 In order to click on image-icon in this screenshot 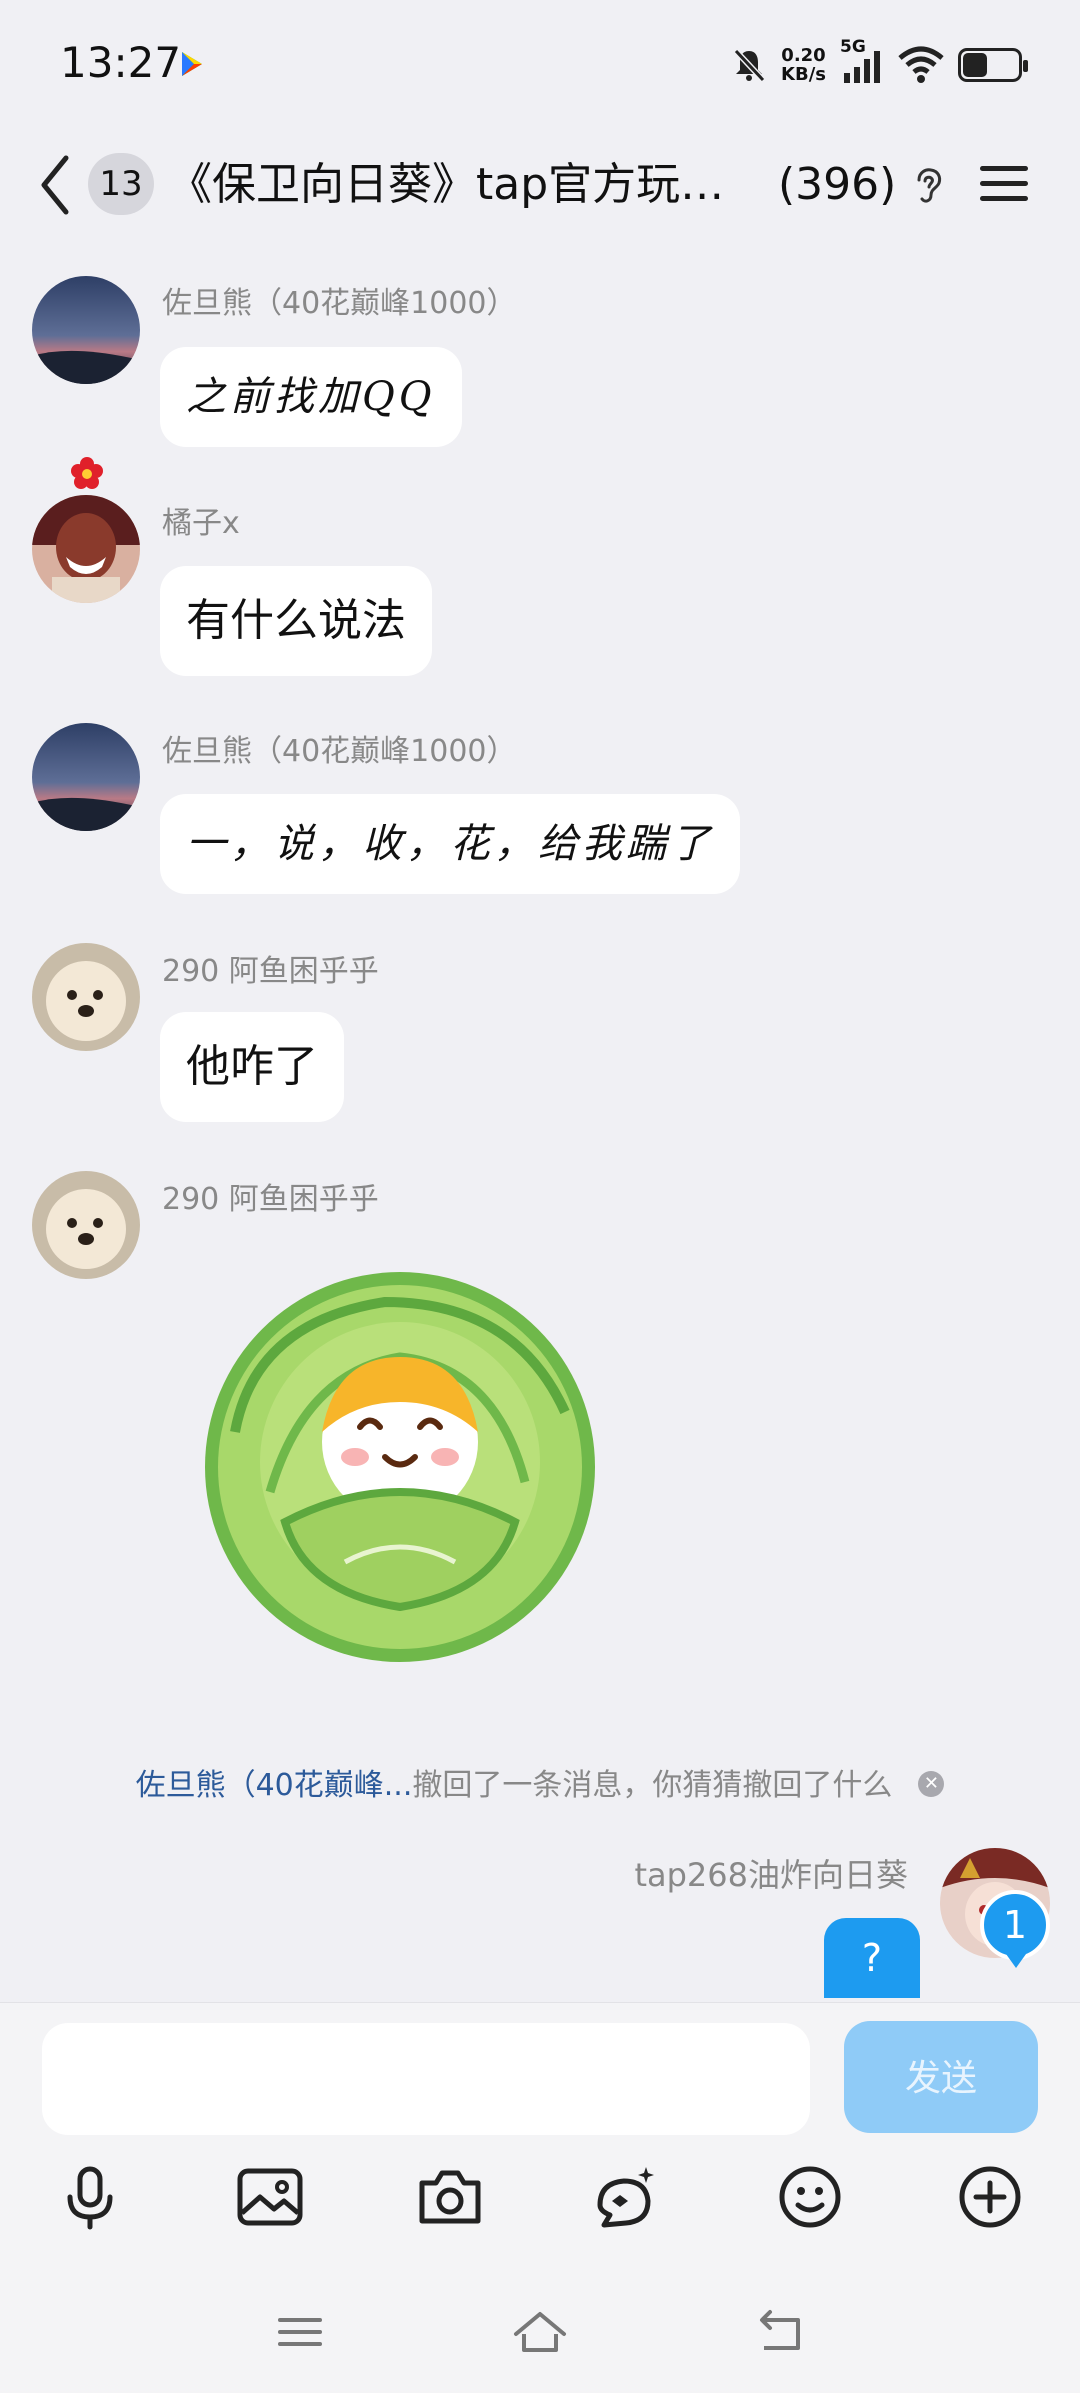, I will do `click(270, 2197)`.